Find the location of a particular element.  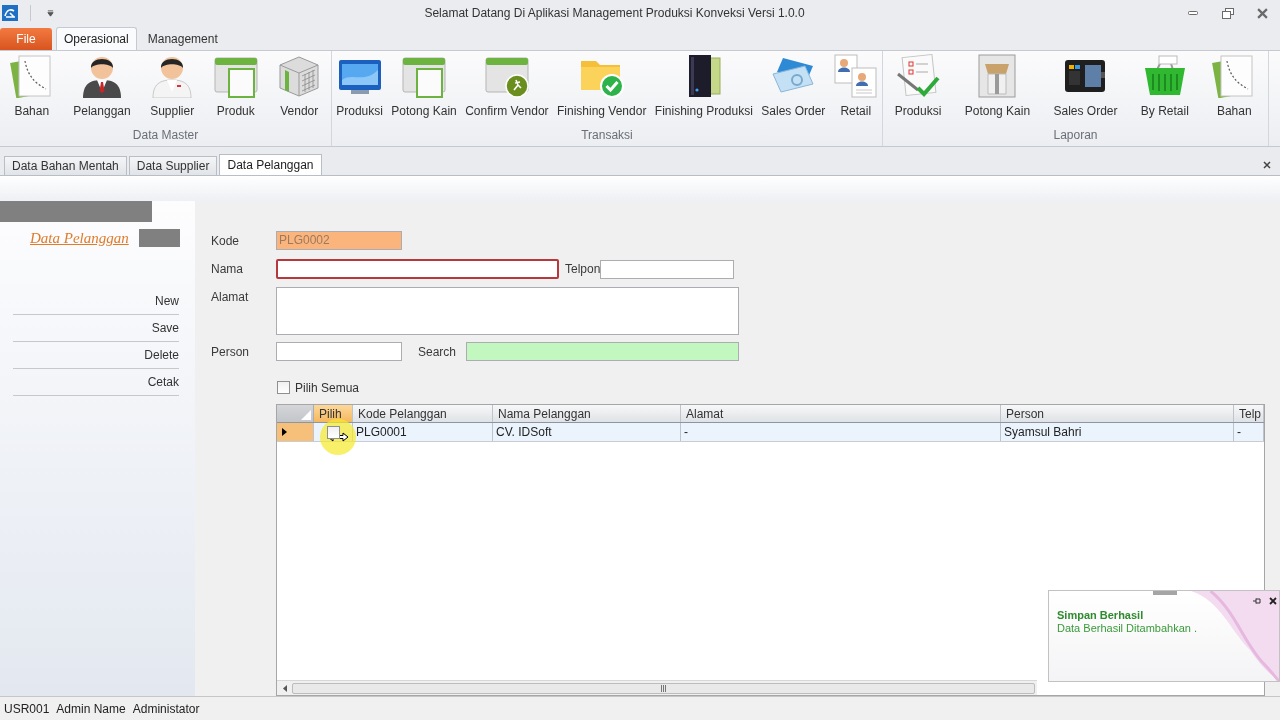

ribbon-button: Finishing Vendor is located at coordinates (602, 86).